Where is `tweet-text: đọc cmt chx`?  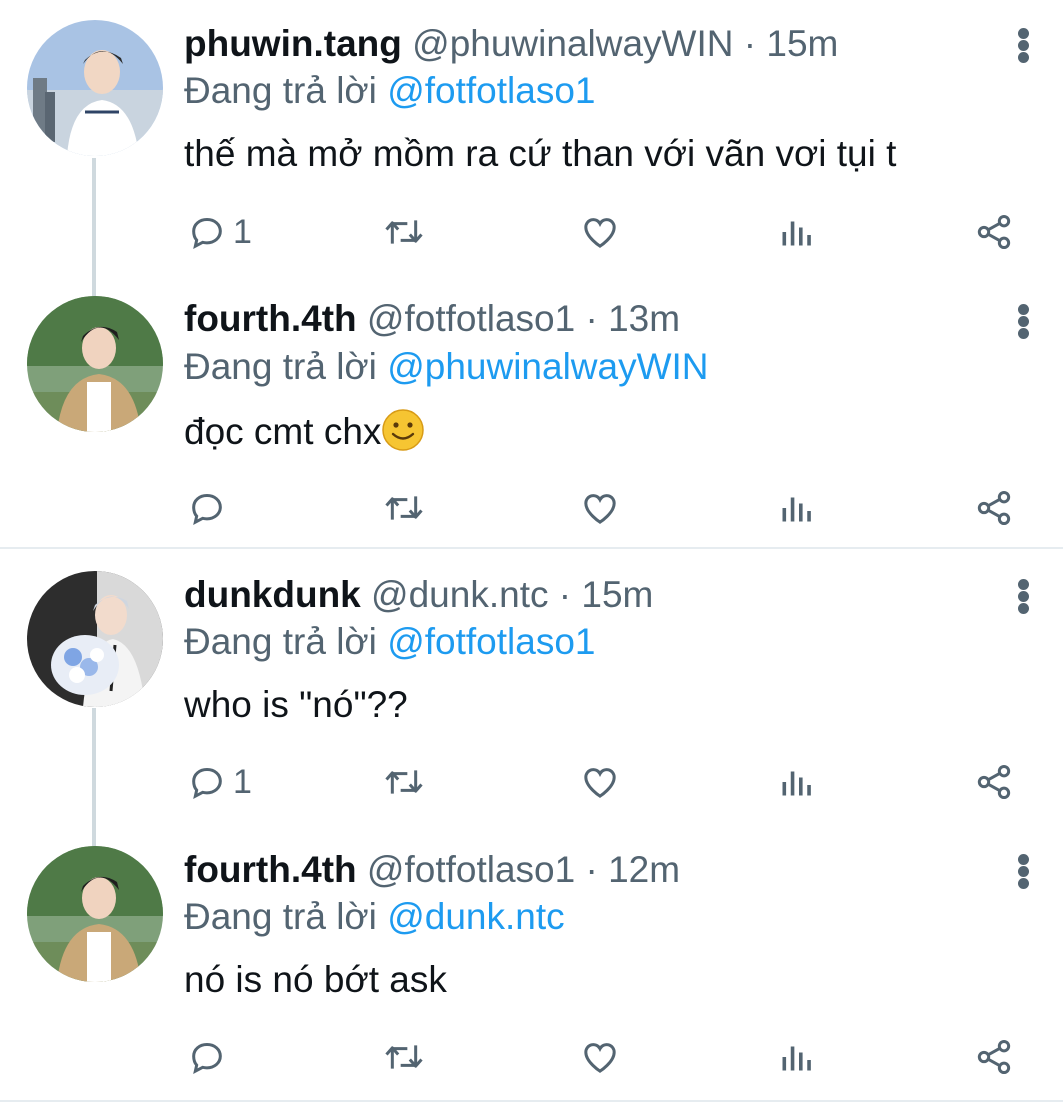
tweet-text: đọc cmt chx is located at coordinates (283, 431).